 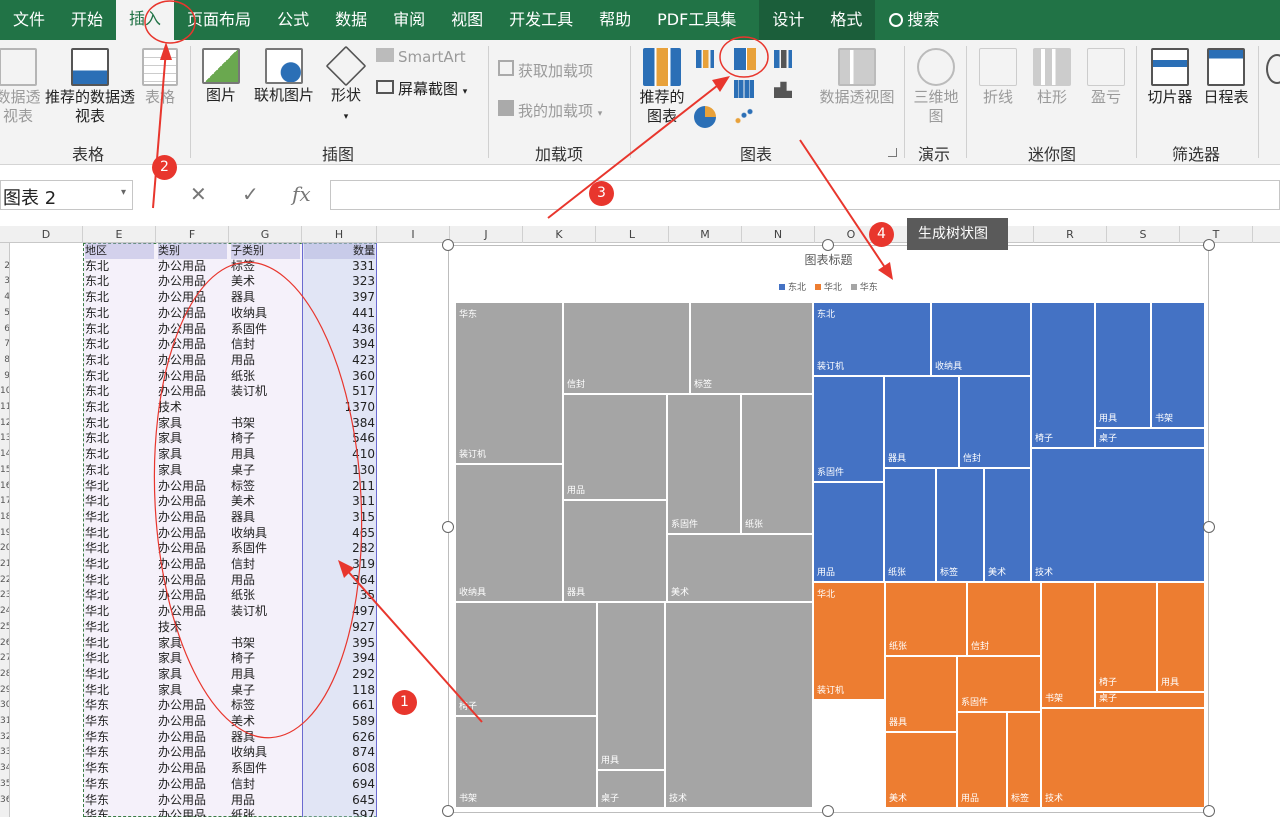 What do you see at coordinates (881, 234) in the screenshot?
I see `step-marker-4: 4` at bounding box center [881, 234].